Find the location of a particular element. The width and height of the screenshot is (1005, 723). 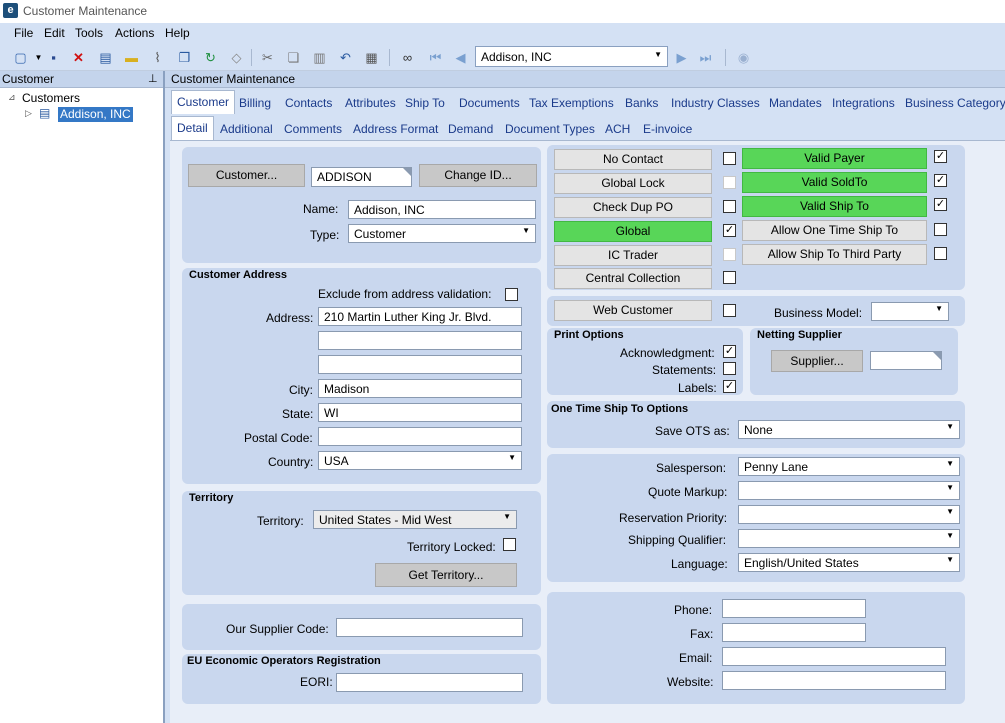

territory-locked-checkbox is located at coordinates (509, 544).